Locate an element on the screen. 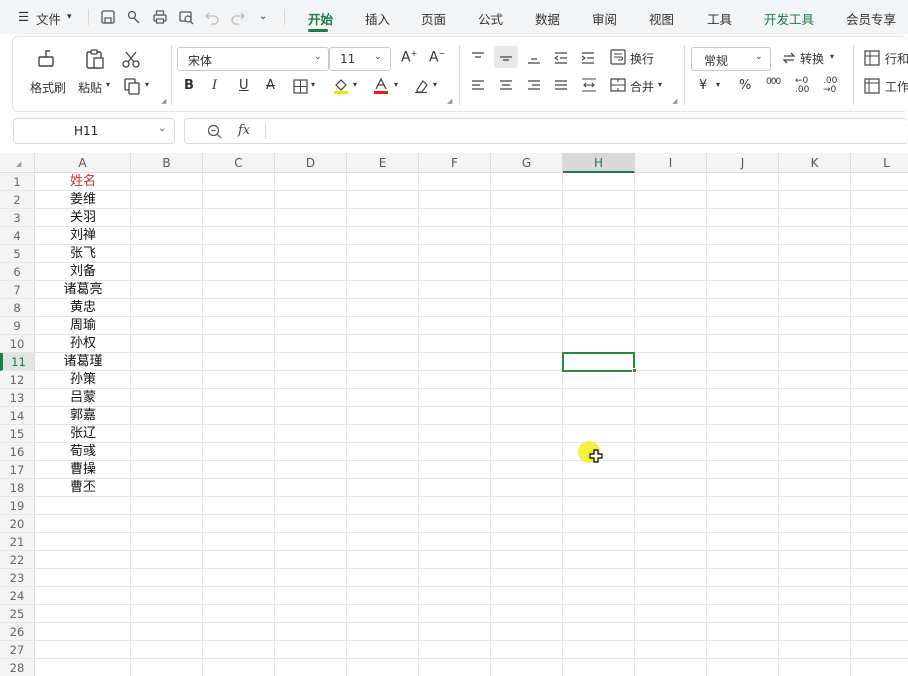 The image size is (908, 676). cell-j1 is located at coordinates (743, 182).